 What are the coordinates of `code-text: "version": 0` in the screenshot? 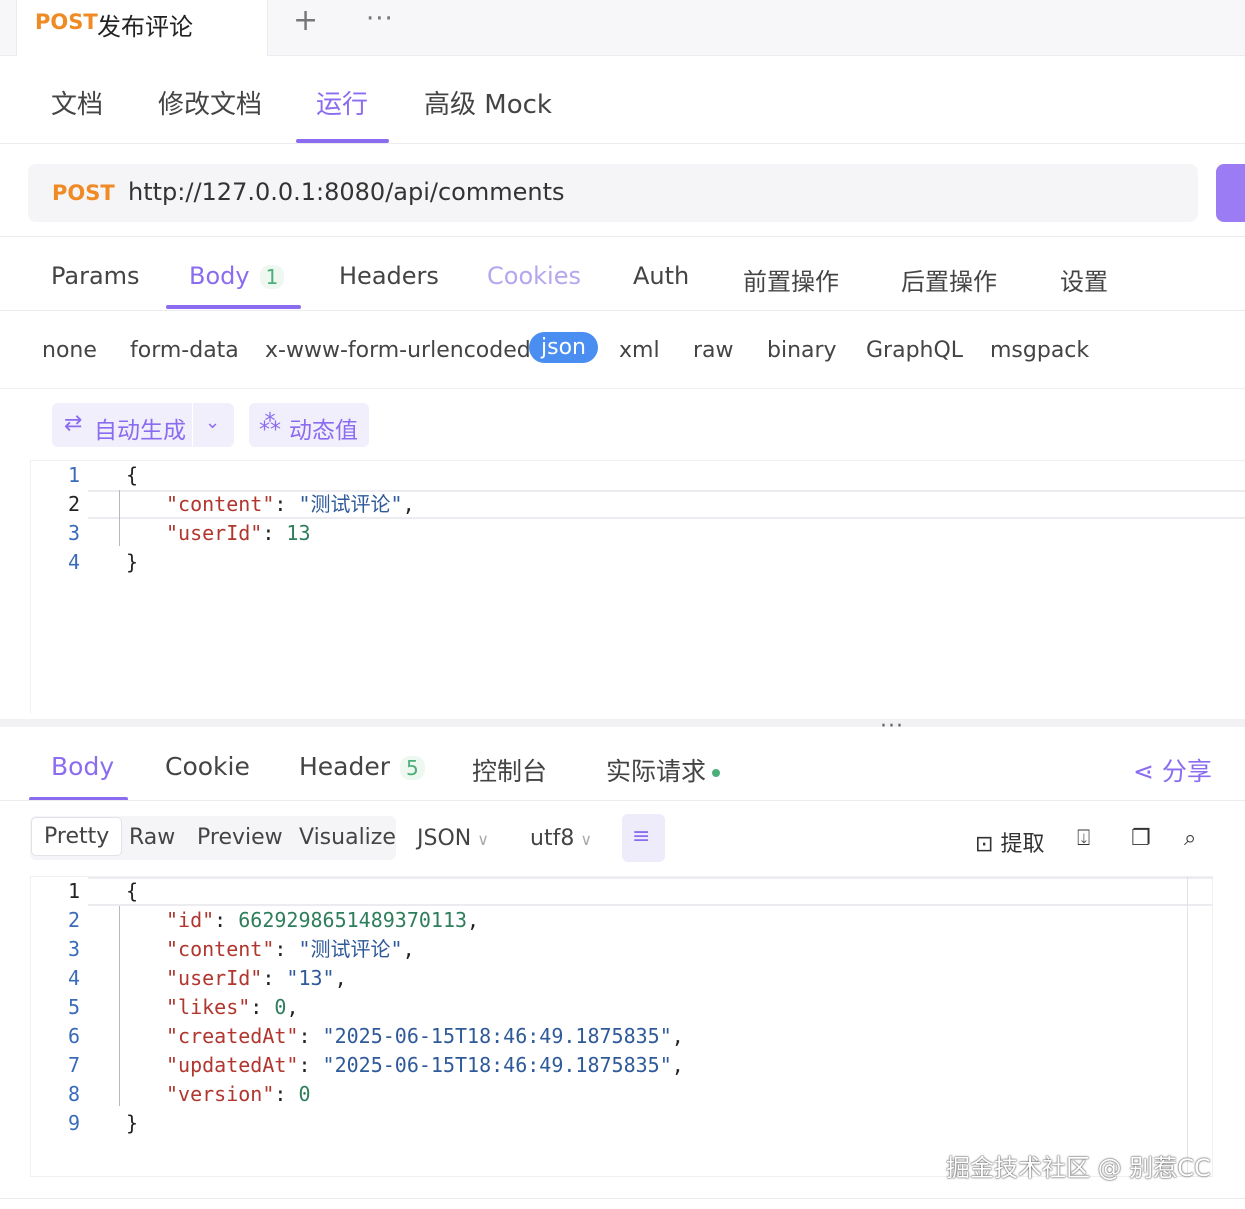 It's located at (238, 1094).